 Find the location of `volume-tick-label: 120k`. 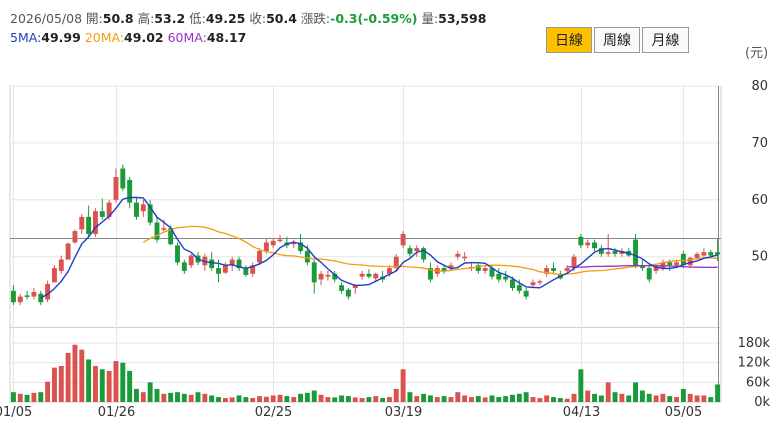

volume-tick-label: 120k is located at coordinates (754, 363).